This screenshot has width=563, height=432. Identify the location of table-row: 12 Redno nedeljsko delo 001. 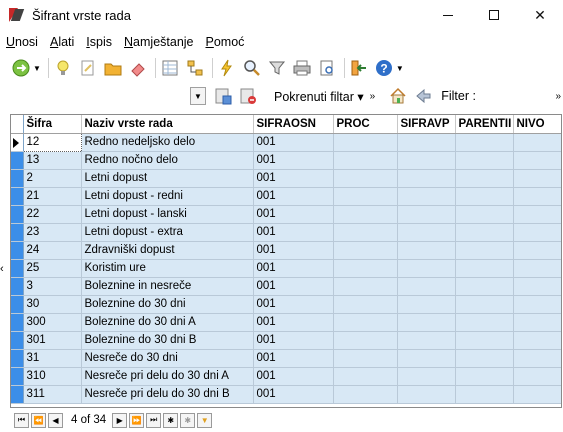
(286, 142).